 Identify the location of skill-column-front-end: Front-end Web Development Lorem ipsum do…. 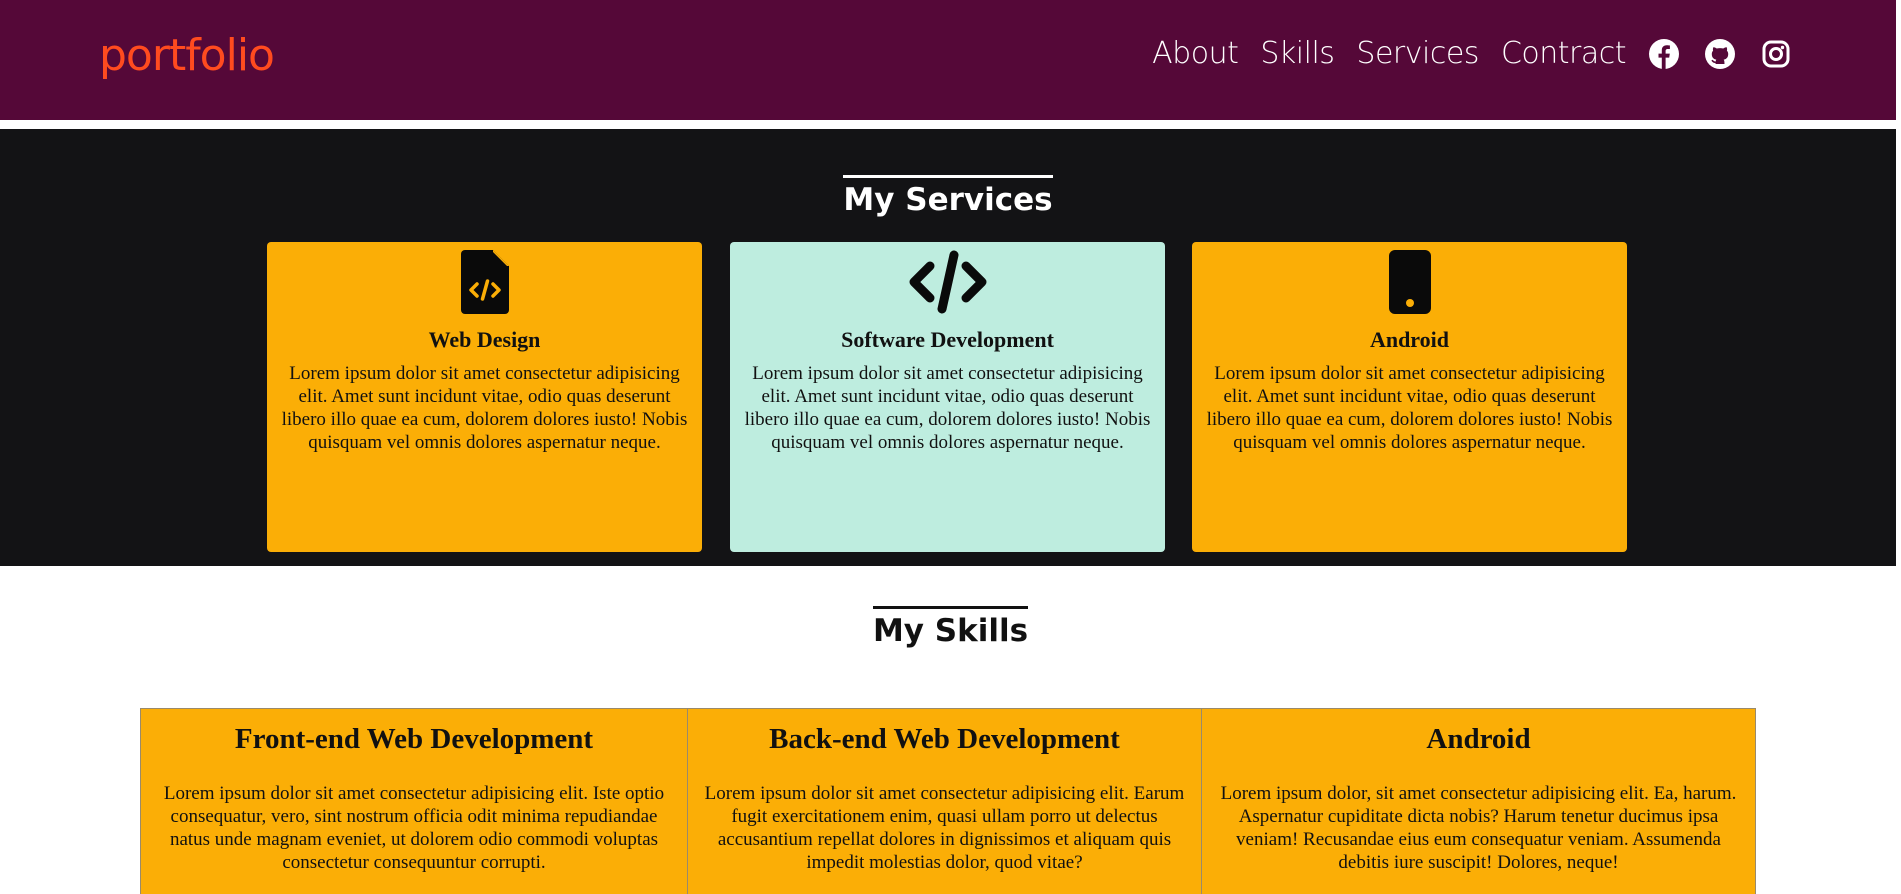
(414, 801).